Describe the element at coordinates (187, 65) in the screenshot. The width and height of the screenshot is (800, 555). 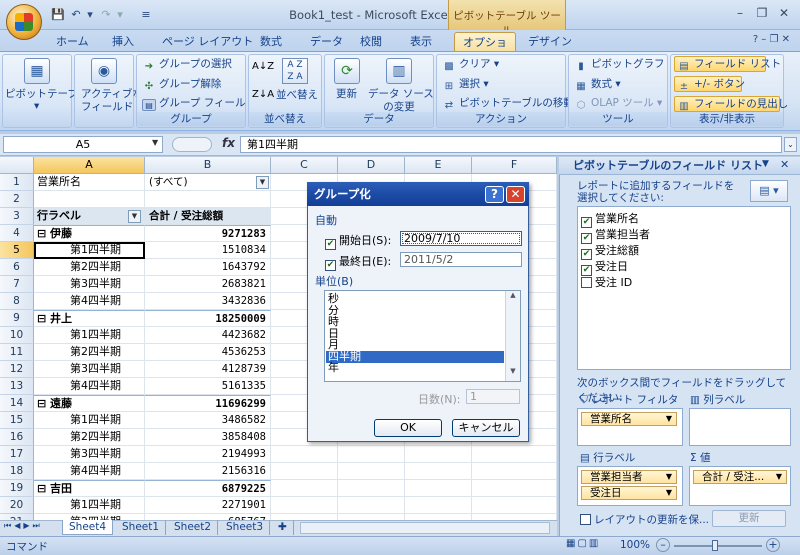
I see `group-selection-button: ➔ グループの選択` at that location.